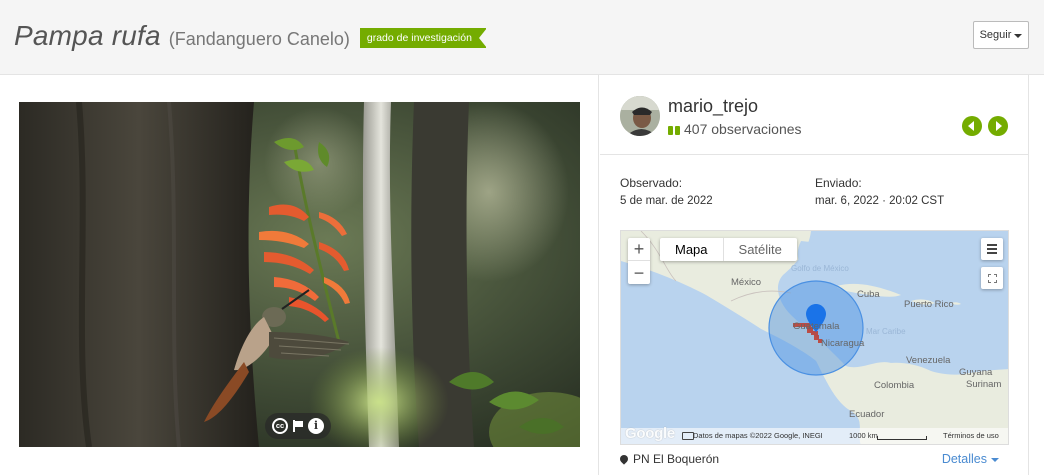 This screenshot has width=1044, height=475. I want to click on details-label: Detalles, so click(964, 459).